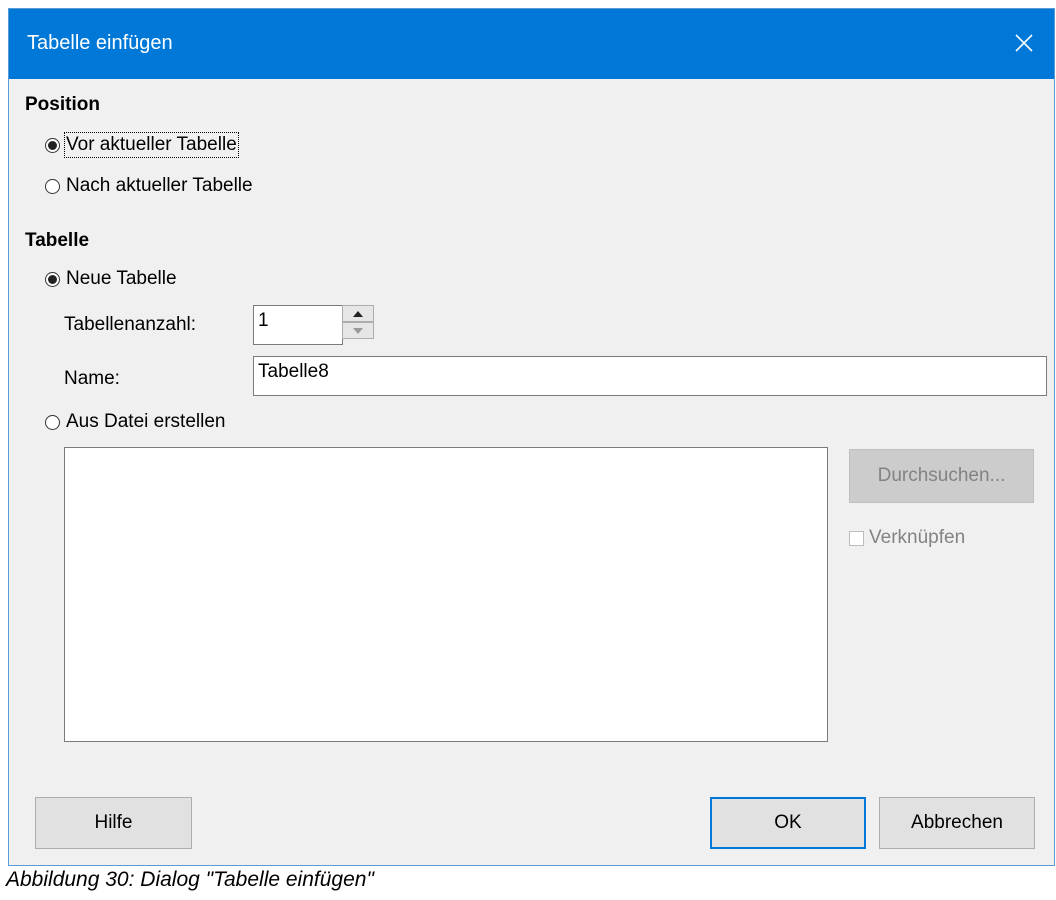 The image size is (1056, 900). Describe the element at coordinates (113, 823) in the screenshot. I see `help-button: Hilfe` at that location.